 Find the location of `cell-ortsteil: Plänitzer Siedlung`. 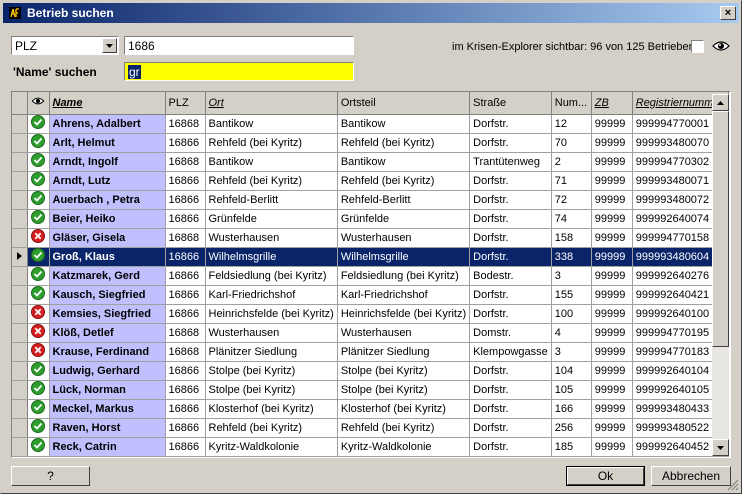

cell-ortsteil: Plänitzer Siedlung is located at coordinates (404, 352).